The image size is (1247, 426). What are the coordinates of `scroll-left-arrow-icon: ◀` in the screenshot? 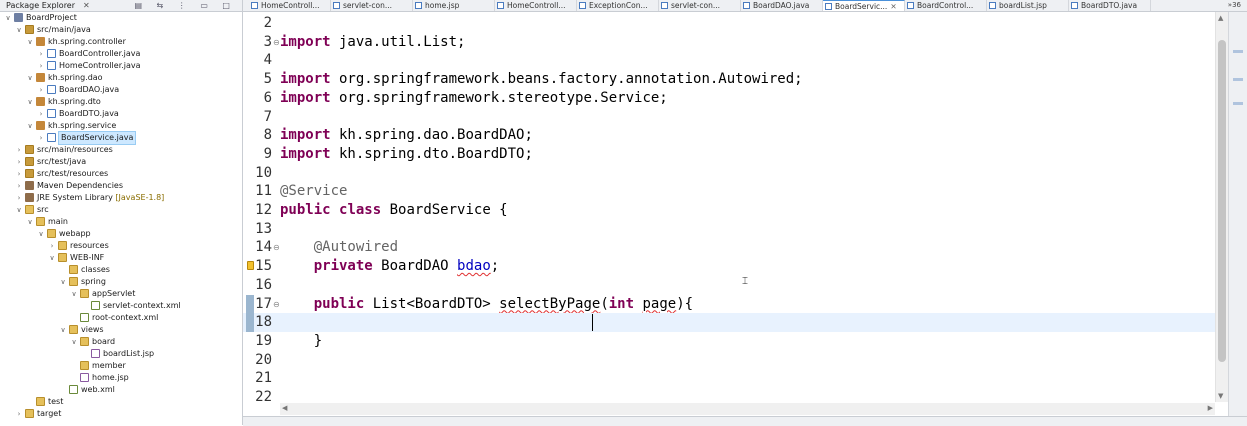 It's located at (284, 408).